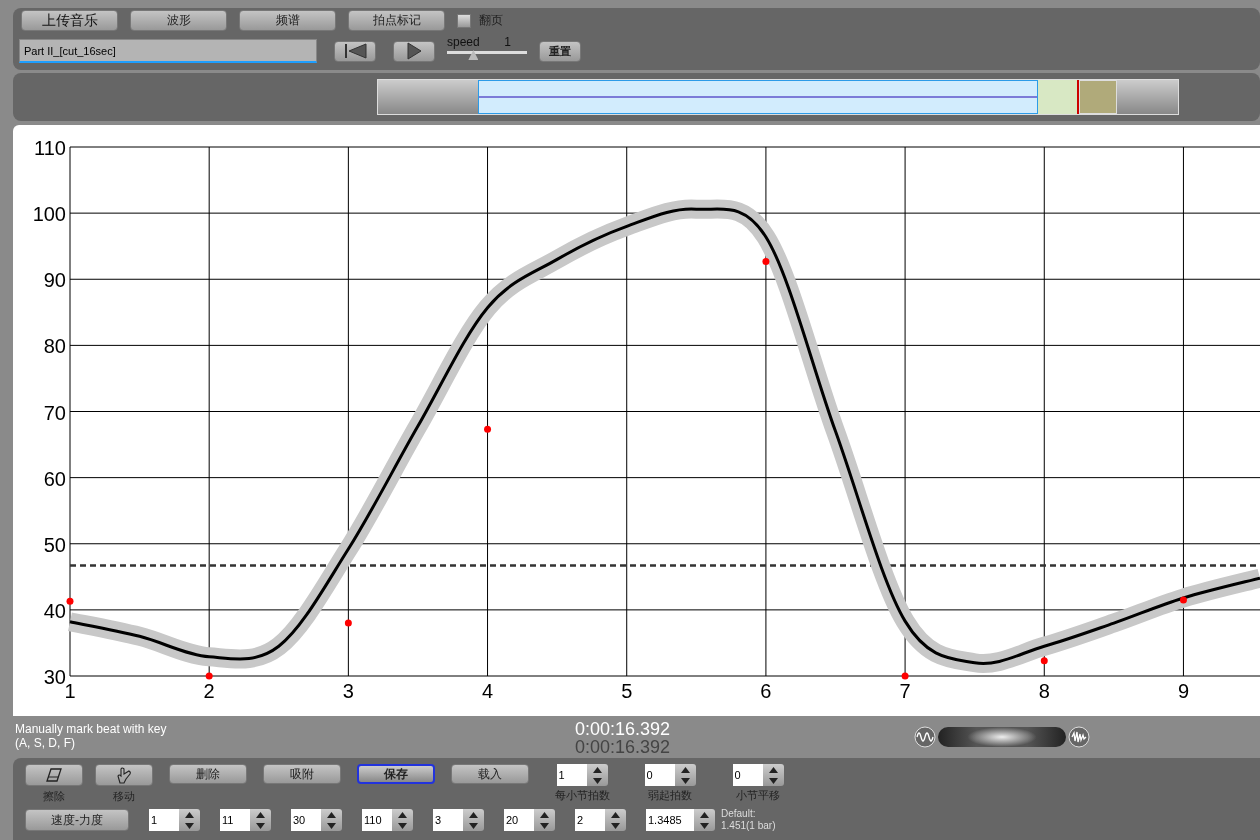 This screenshot has height=840, width=1260. What do you see at coordinates (1044, 691) in the screenshot?
I see `x-tick-label: 8` at bounding box center [1044, 691].